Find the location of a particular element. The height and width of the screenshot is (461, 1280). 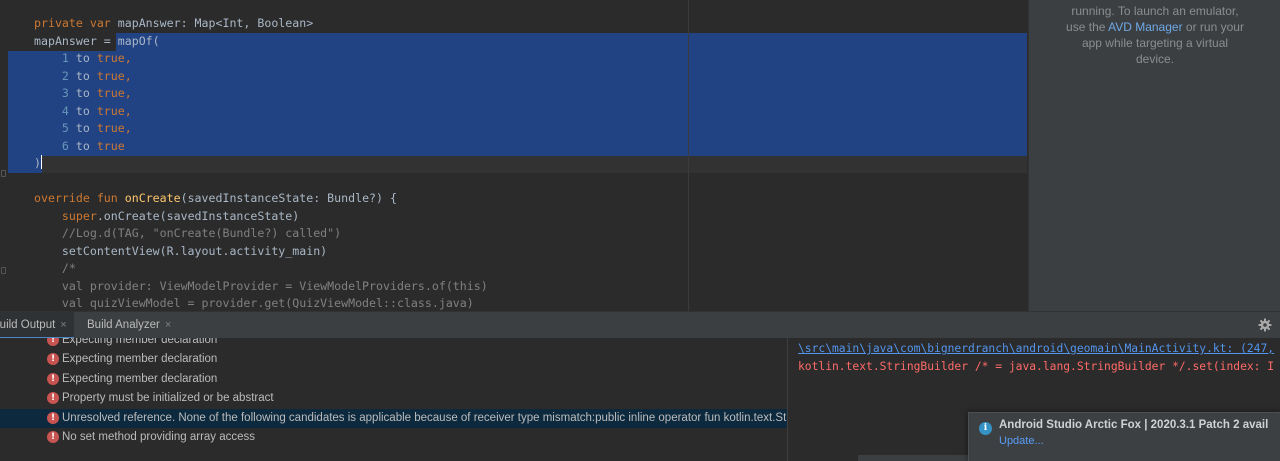

code-token: //Log.d(TAG, "onCreate(Bundle?) called") is located at coordinates (201, 233).